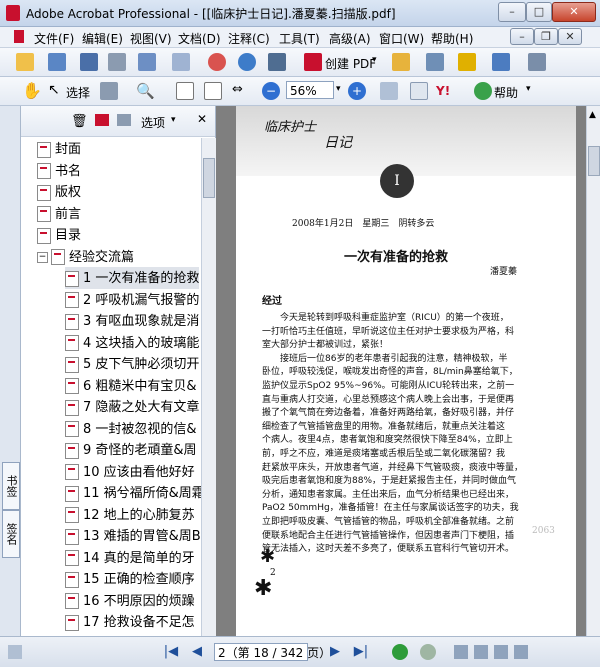 This screenshot has height=667, width=600. Describe the element at coordinates (574, 12) in the screenshot. I see `close-button: ✕` at that location.